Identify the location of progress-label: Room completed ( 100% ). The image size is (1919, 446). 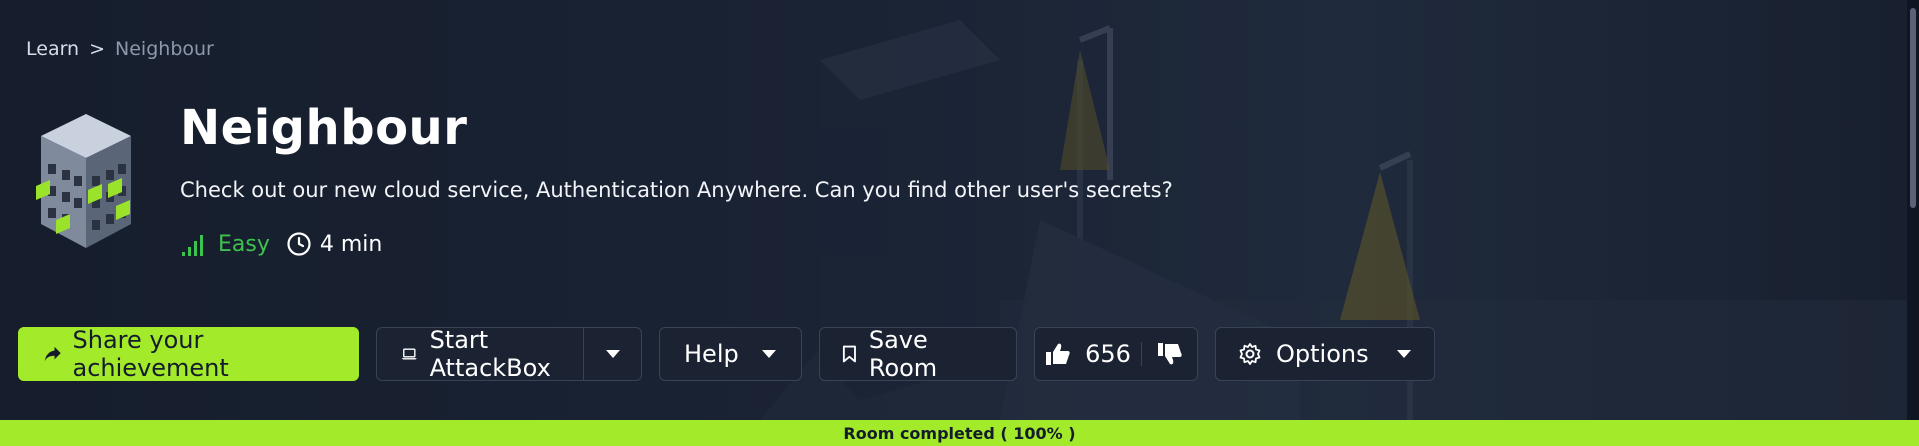
(959, 433).